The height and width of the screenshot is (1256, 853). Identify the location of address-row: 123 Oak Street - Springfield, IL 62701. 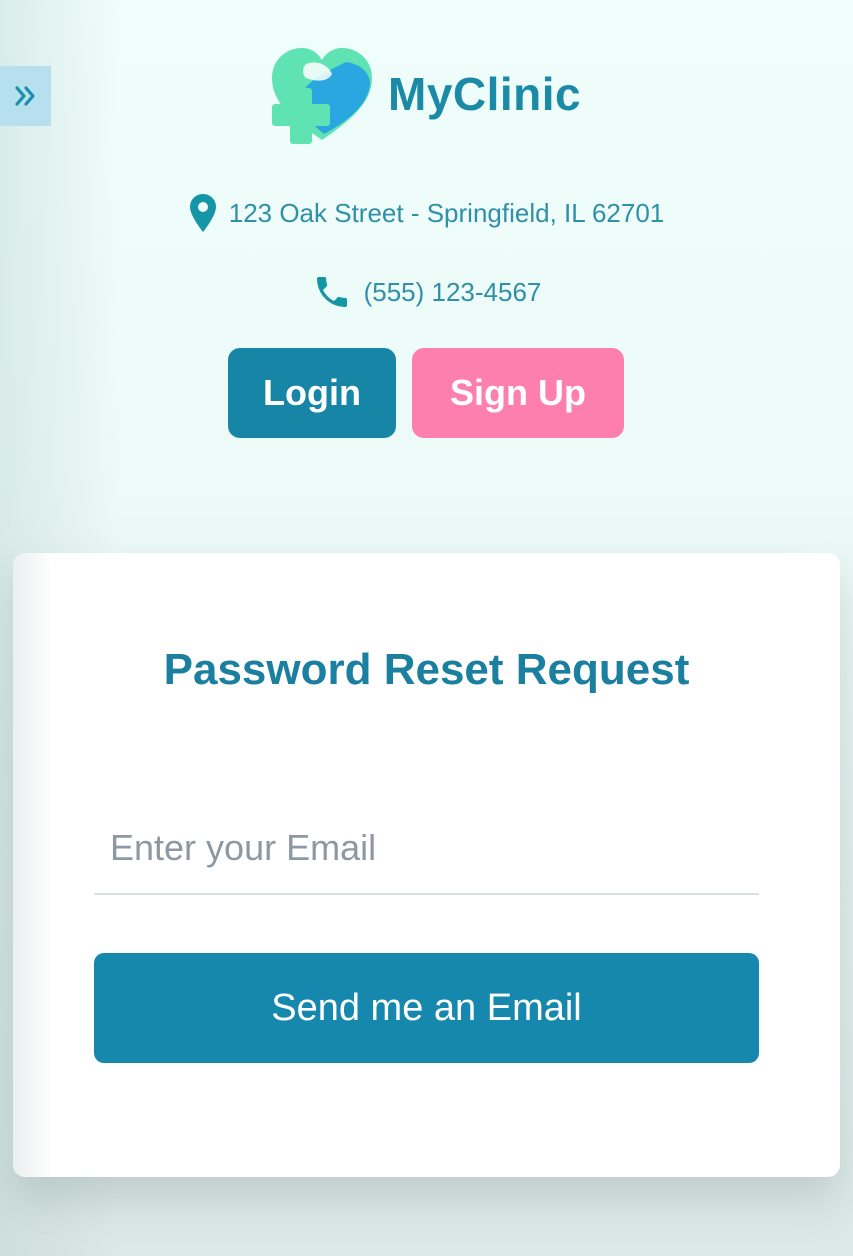
(426, 213).